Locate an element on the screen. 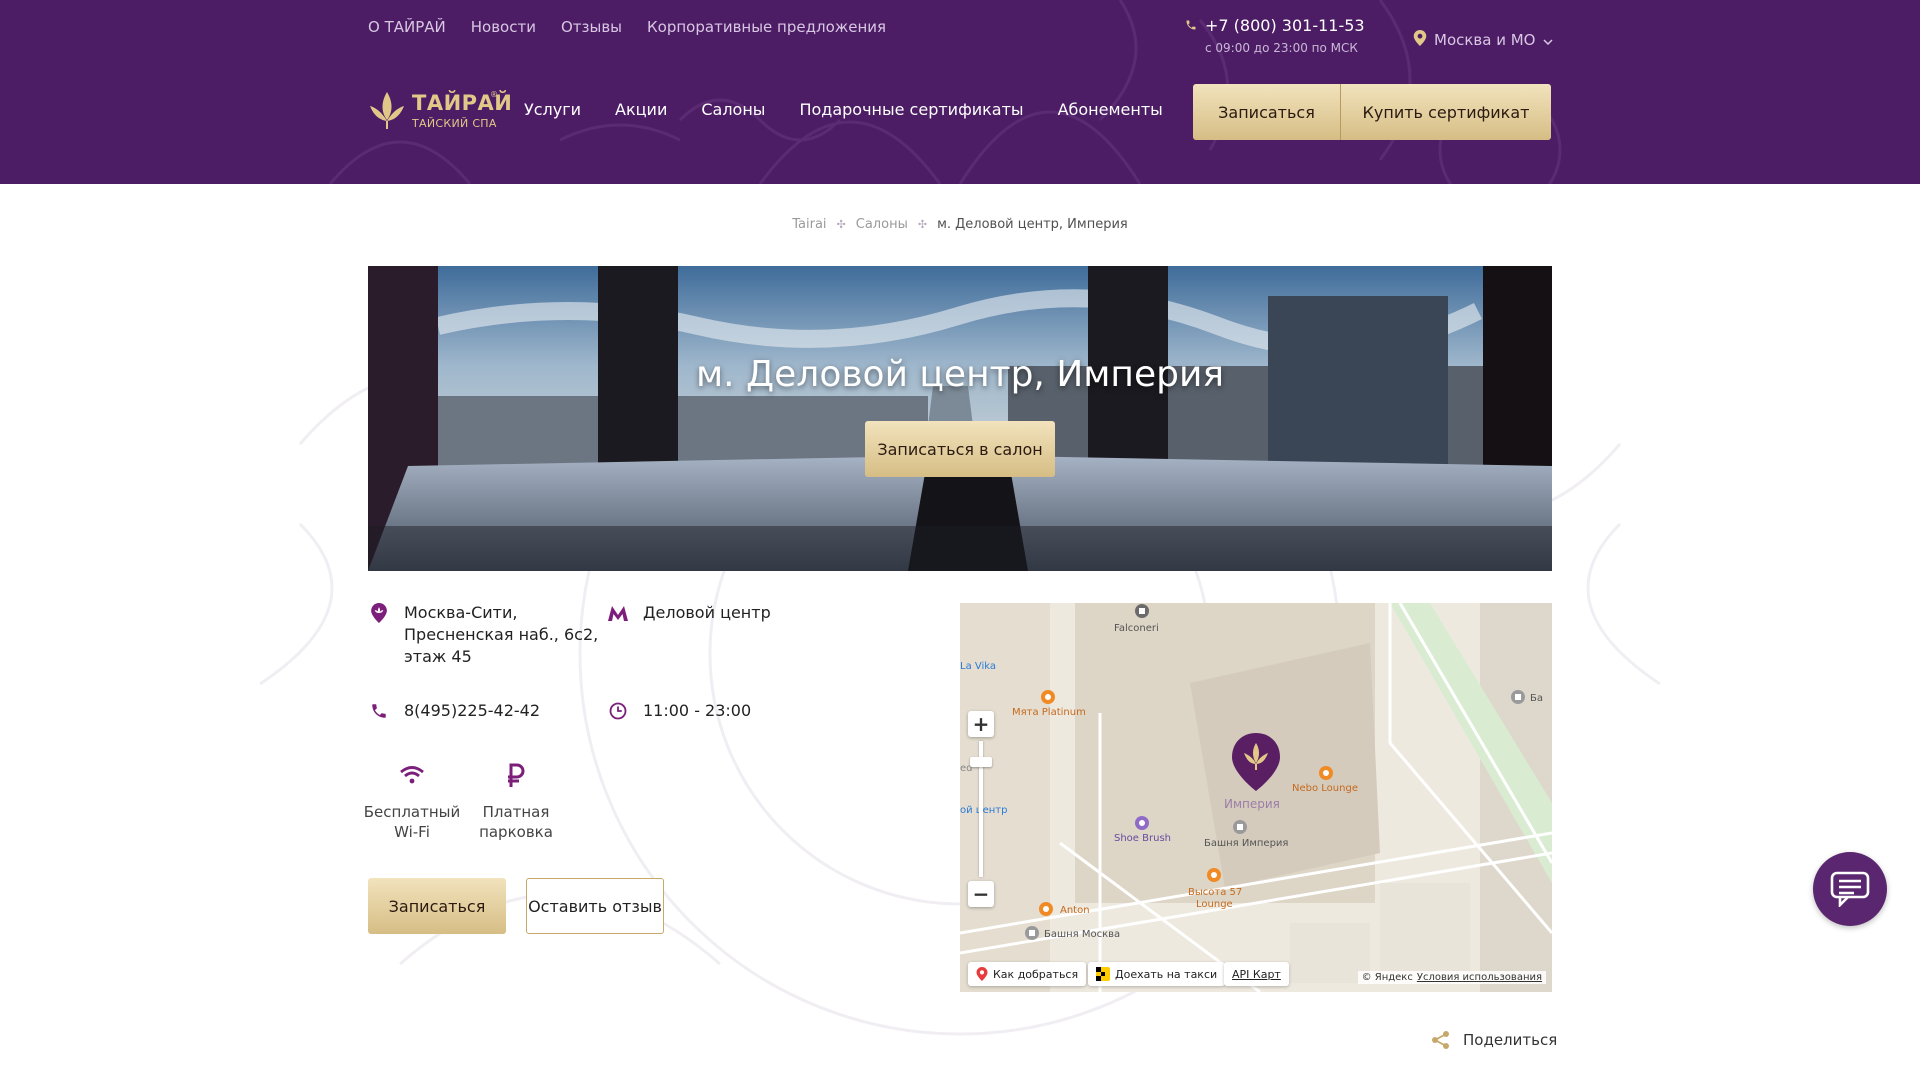 This screenshot has height=1080, width=1920. map-taxi-button: Доехать на такси is located at coordinates (1157, 974).